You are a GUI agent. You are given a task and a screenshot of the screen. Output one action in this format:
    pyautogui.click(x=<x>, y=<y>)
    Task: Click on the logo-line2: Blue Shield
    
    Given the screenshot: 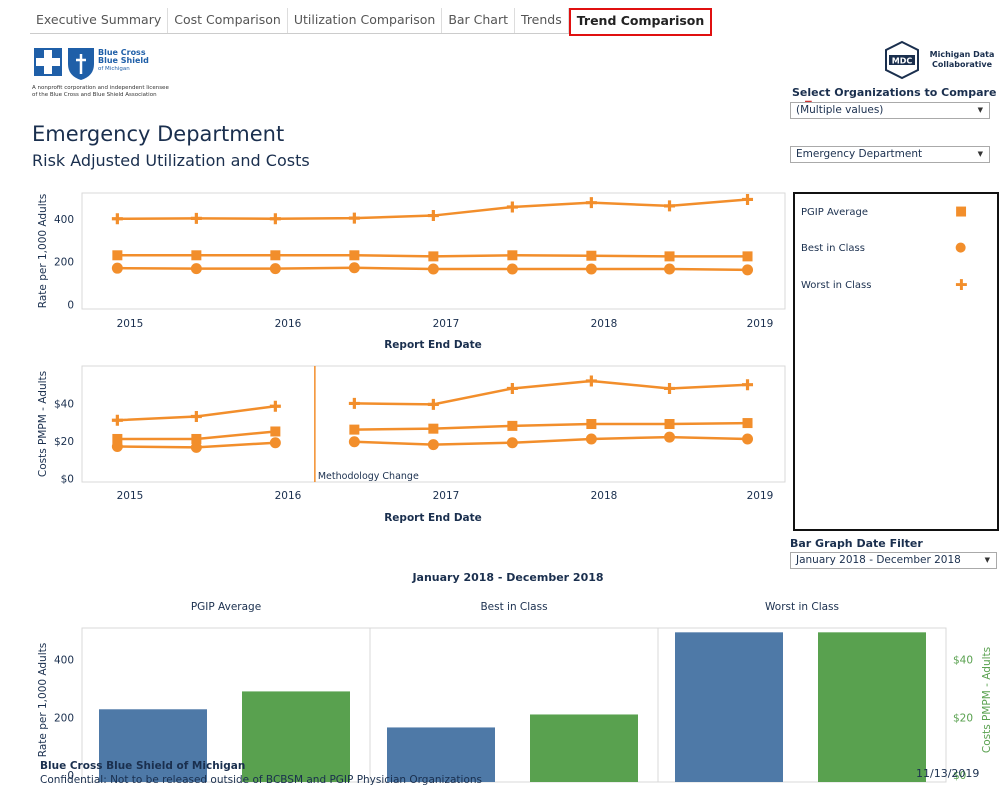 What is the action you would take?
    pyautogui.click(x=123, y=60)
    